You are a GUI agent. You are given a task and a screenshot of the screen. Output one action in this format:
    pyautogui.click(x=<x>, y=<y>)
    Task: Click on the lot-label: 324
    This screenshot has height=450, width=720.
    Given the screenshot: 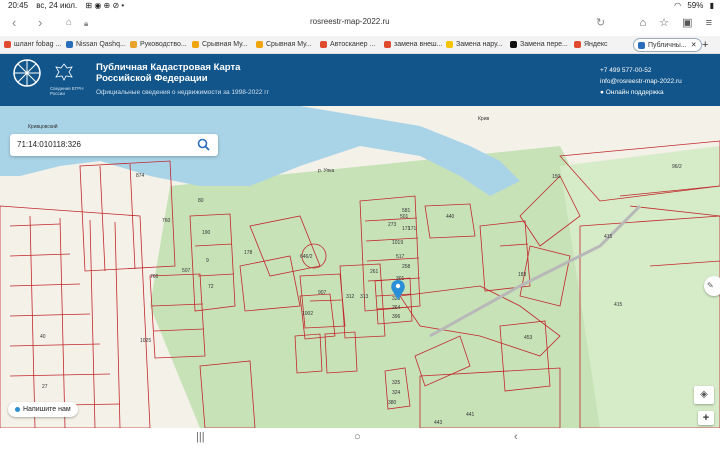 What is the action you would take?
    pyautogui.click(x=396, y=393)
    